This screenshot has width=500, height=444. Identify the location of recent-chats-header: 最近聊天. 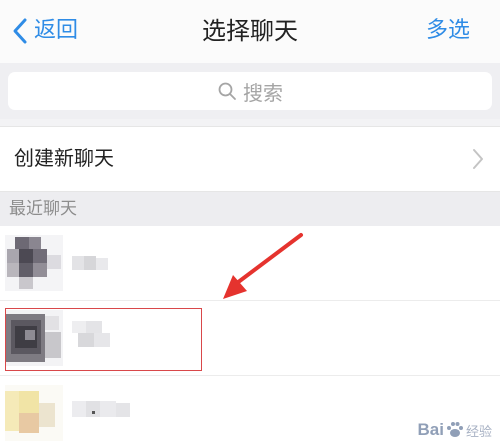
(250, 209).